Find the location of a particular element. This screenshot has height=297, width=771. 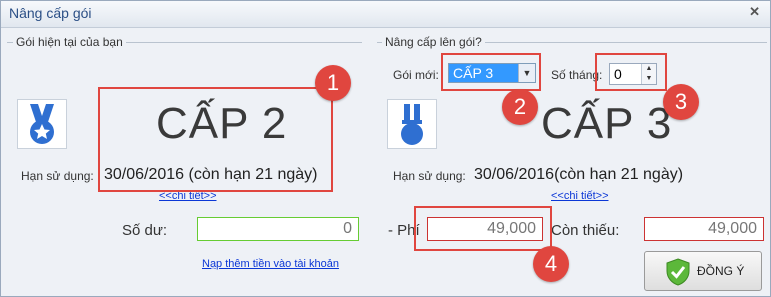

balance-label: Số dư: is located at coordinates (145, 230).